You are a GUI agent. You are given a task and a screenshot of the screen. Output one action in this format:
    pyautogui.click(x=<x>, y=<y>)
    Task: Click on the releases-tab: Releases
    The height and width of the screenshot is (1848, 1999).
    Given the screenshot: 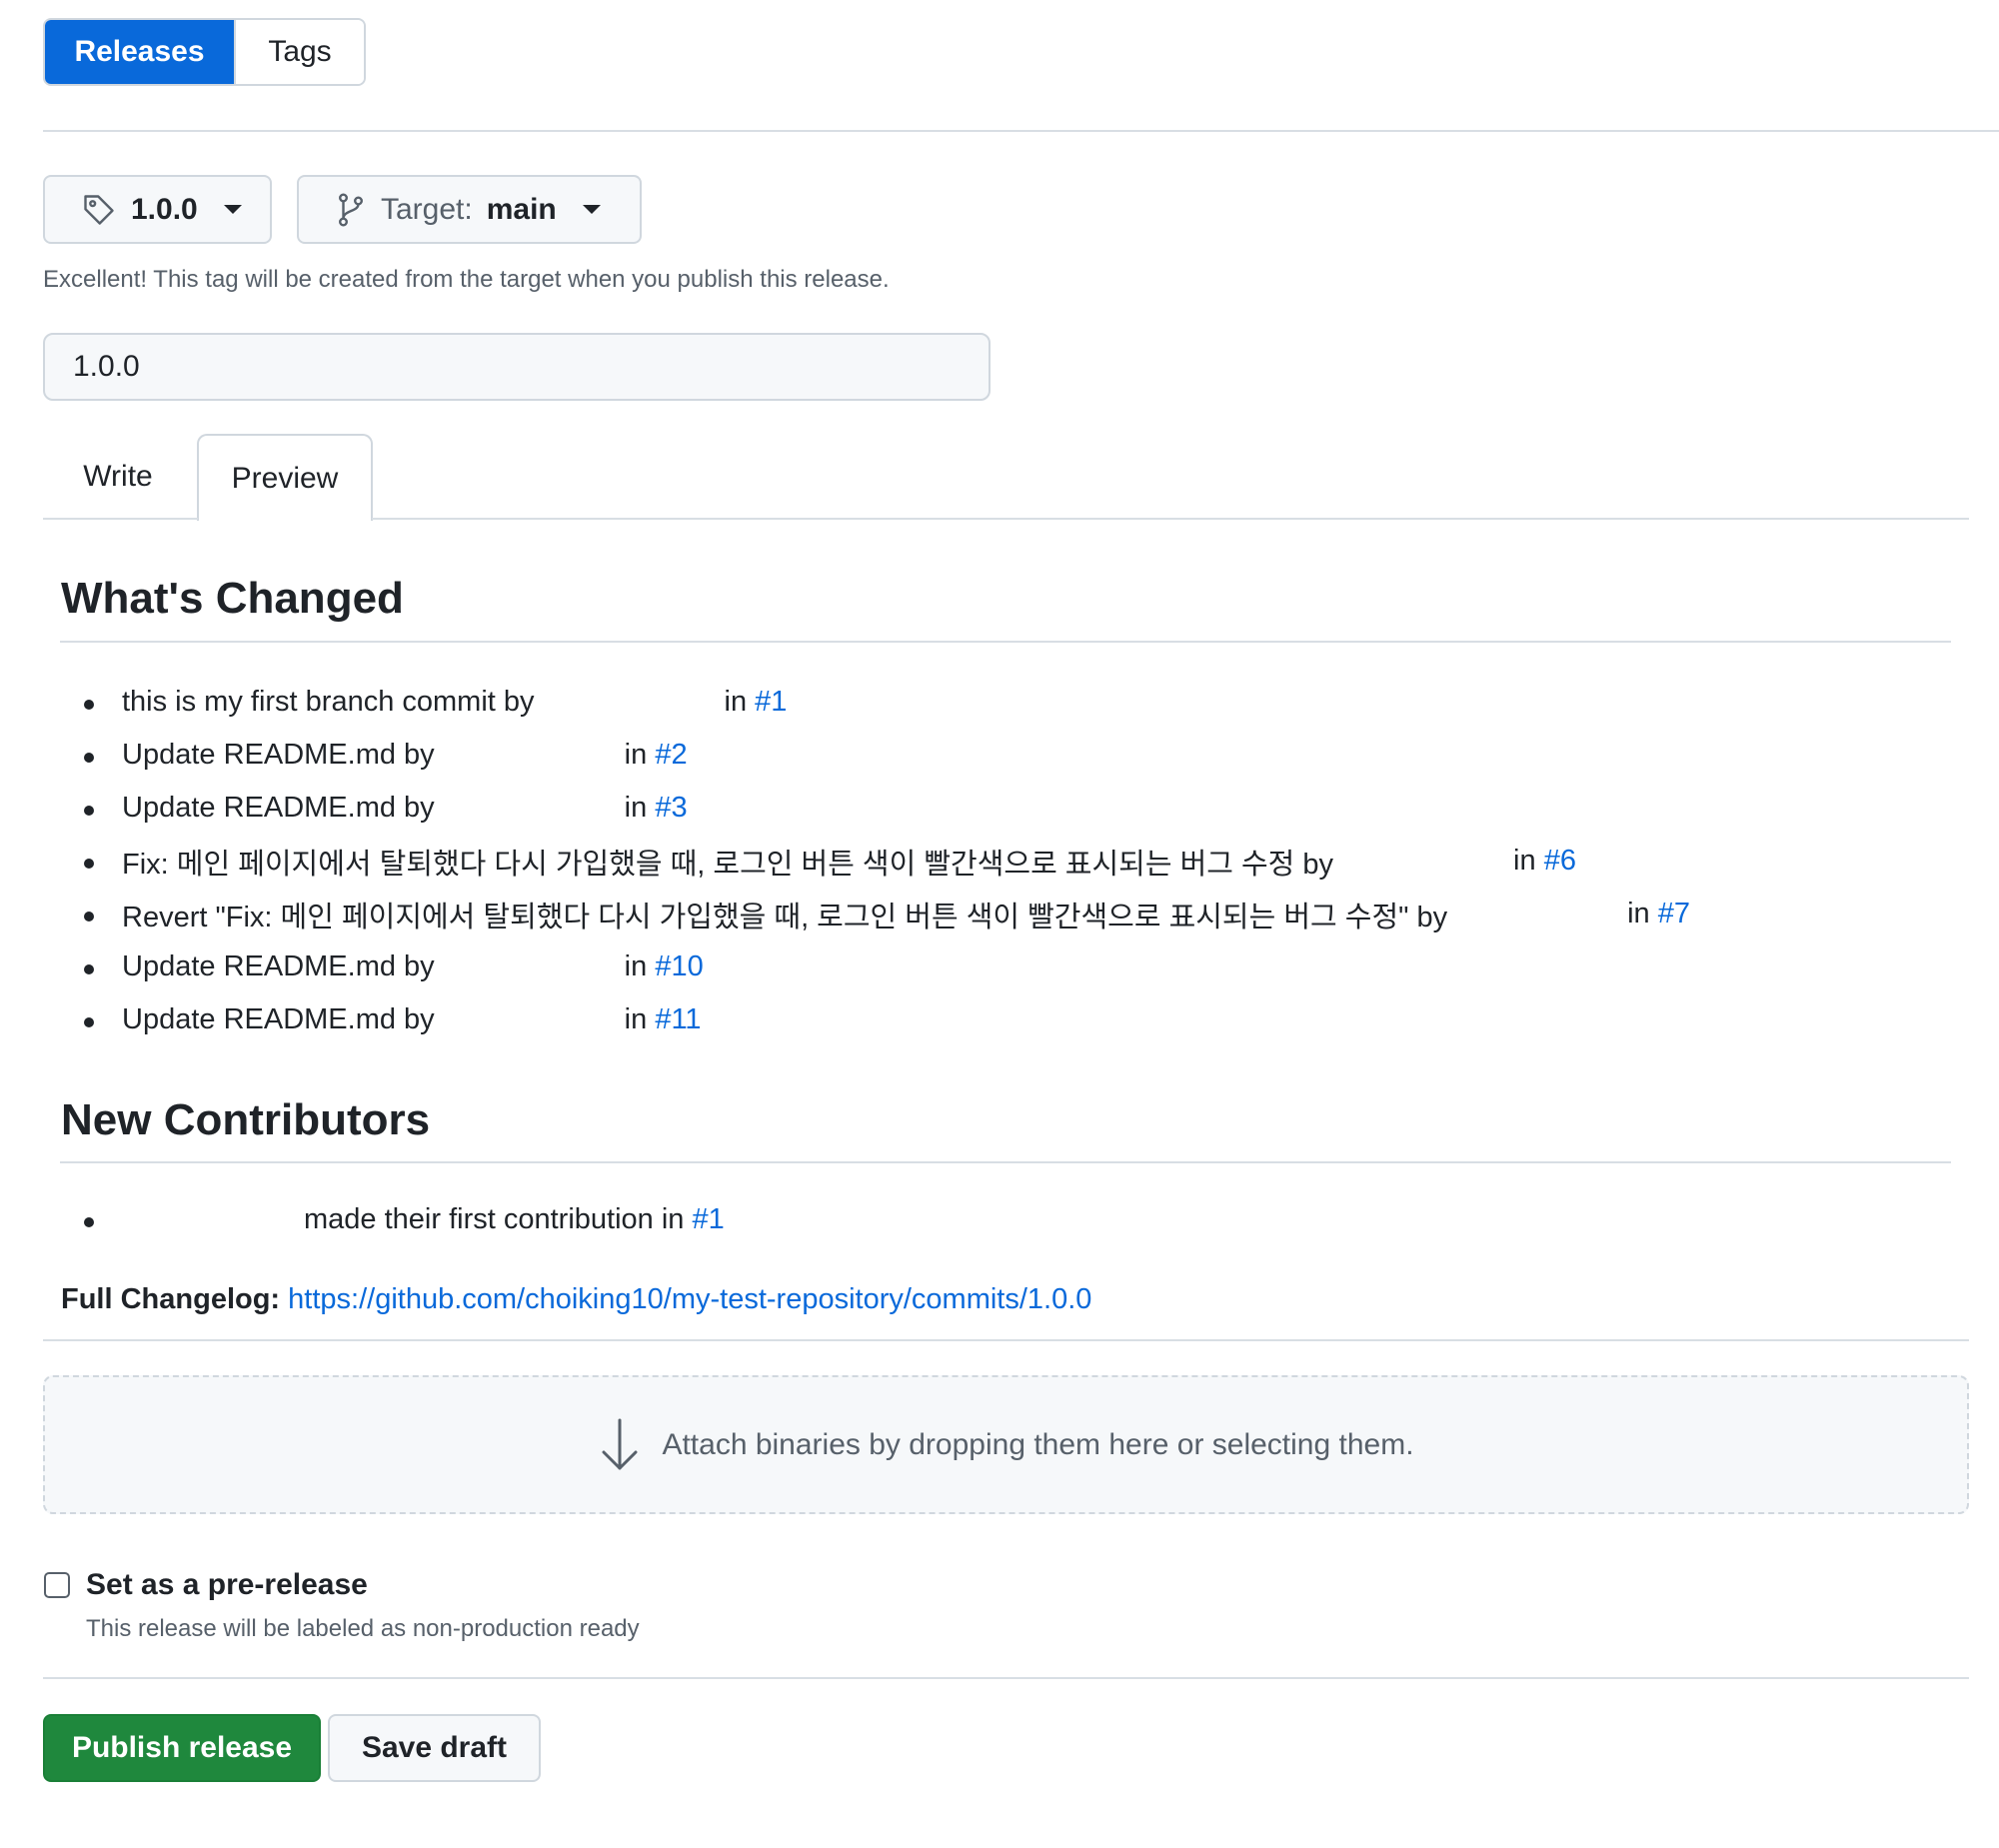 What is the action you would take?
    pyautogui.click(x=139, y=52)
    